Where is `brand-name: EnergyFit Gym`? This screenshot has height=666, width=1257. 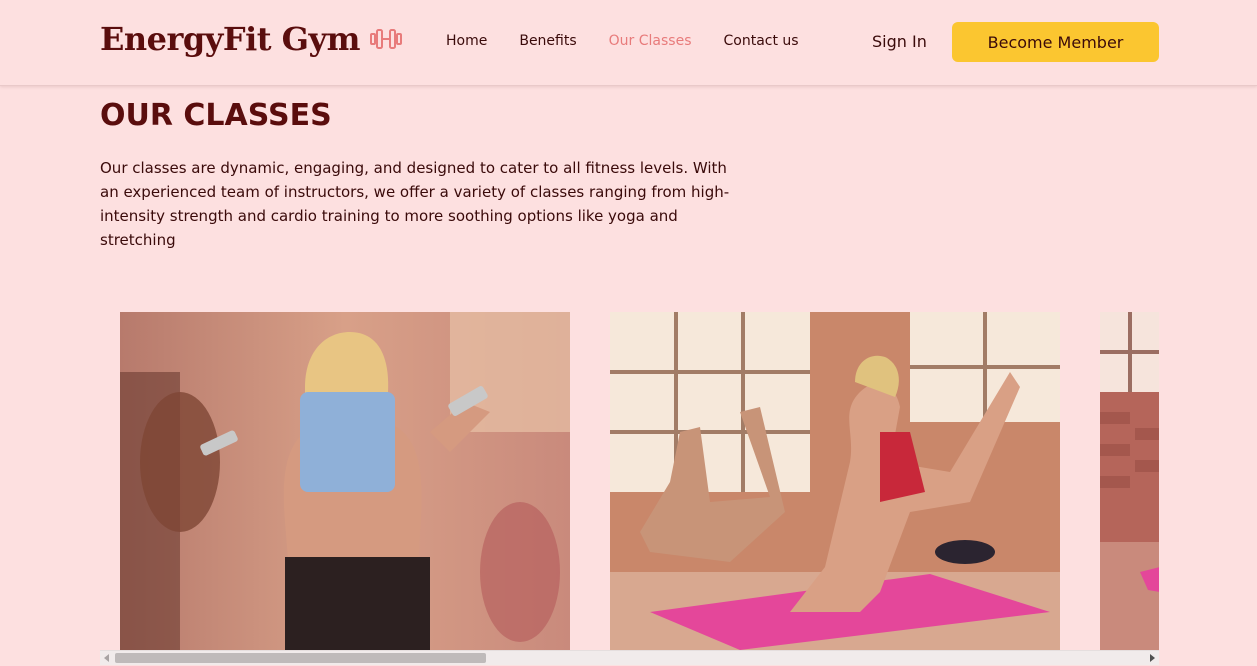
brand-name: EnergyFit Gym is located at coordinates (230, 39).